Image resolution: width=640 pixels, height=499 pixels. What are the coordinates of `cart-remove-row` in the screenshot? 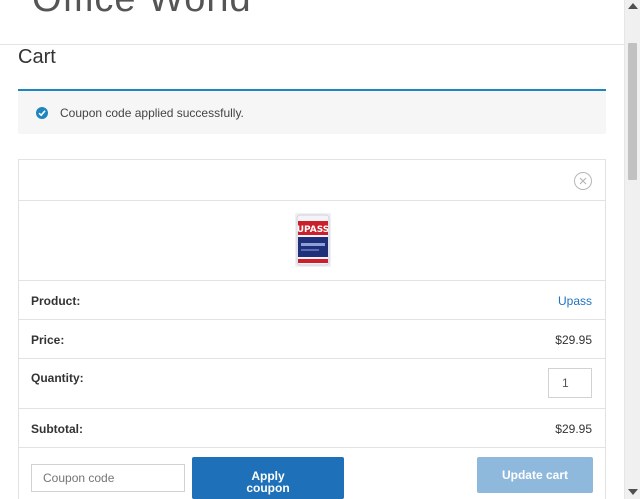 It's located at (312, 180).